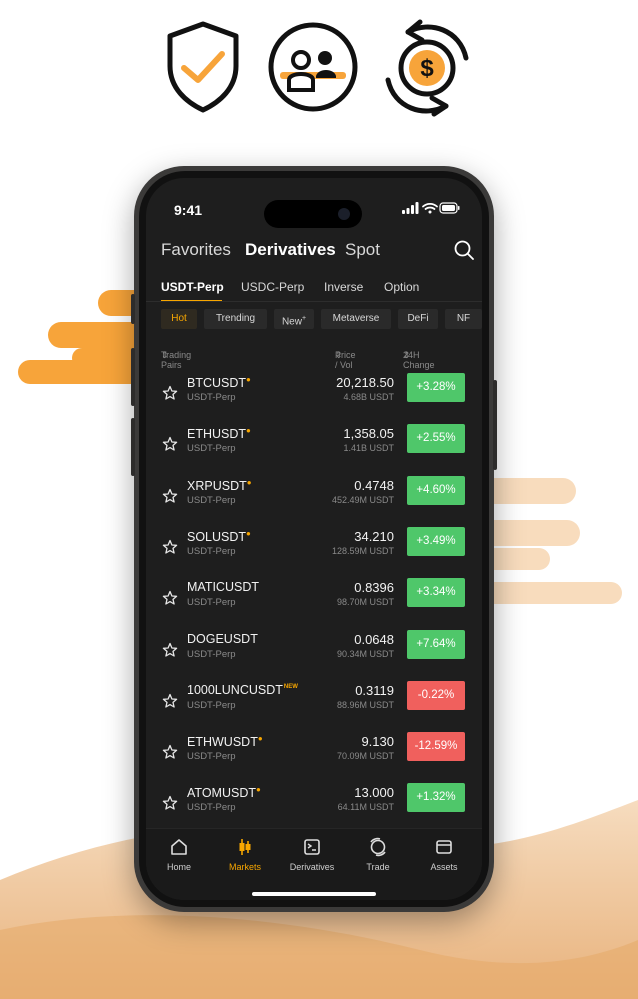 The height and width of the screenshot is (999, 638). What do you see at coordinates (374, 536) in the screenshot?
I see `pair-price: 34.210` at bounding box center [374, 536].